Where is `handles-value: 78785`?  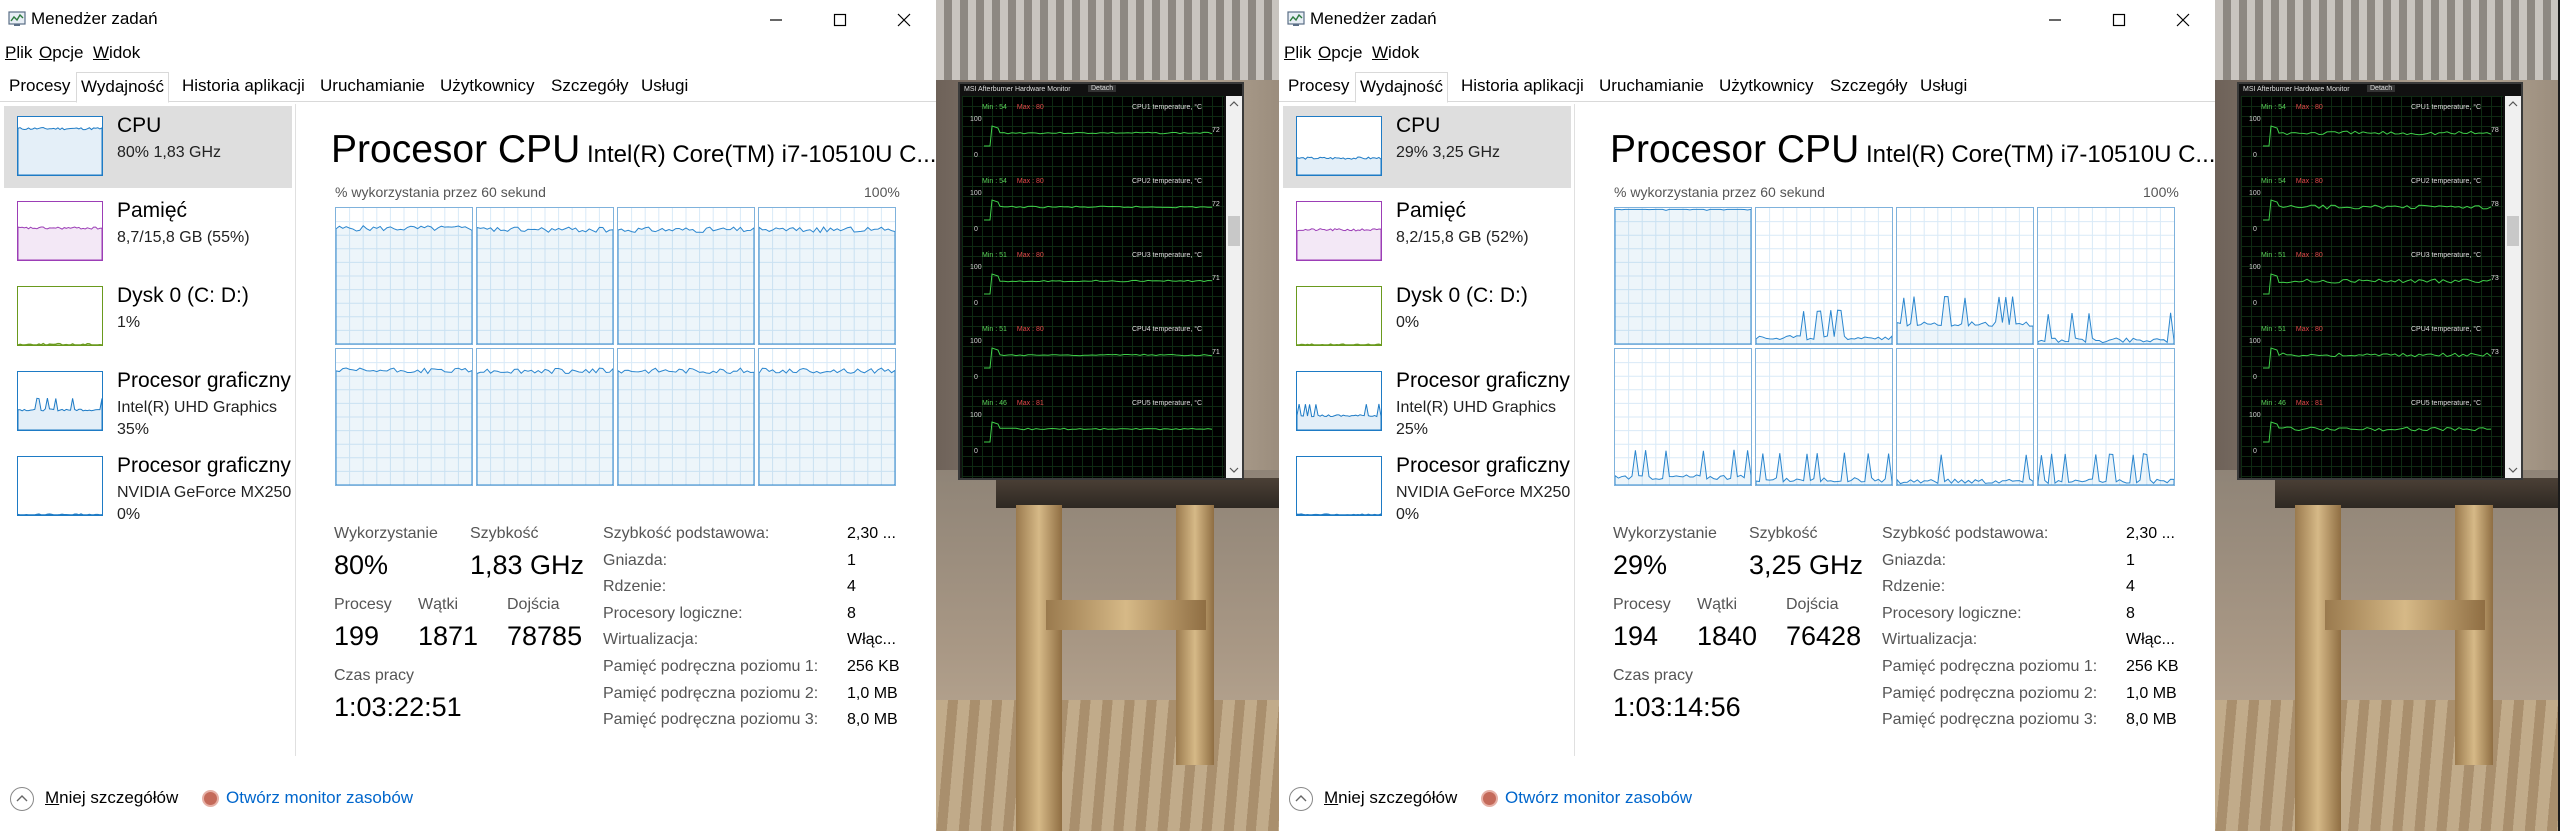 handles-value: 78785 is located at coordinates (545, 636).